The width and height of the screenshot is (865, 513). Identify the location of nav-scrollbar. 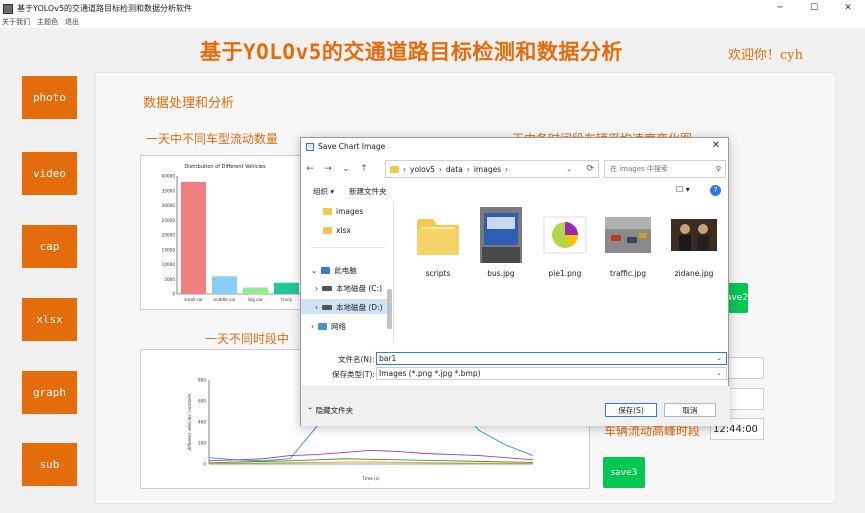
(389, 309).